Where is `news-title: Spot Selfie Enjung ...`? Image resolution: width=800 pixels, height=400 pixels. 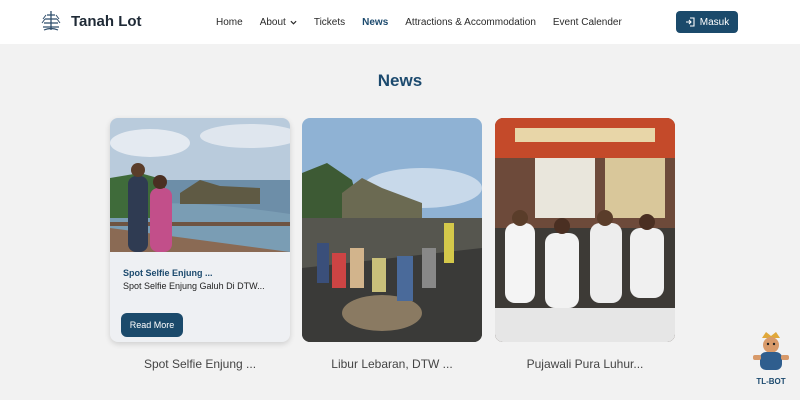 news-title: Spot Selfie Enjung ... is located at coordinates (168, 273).